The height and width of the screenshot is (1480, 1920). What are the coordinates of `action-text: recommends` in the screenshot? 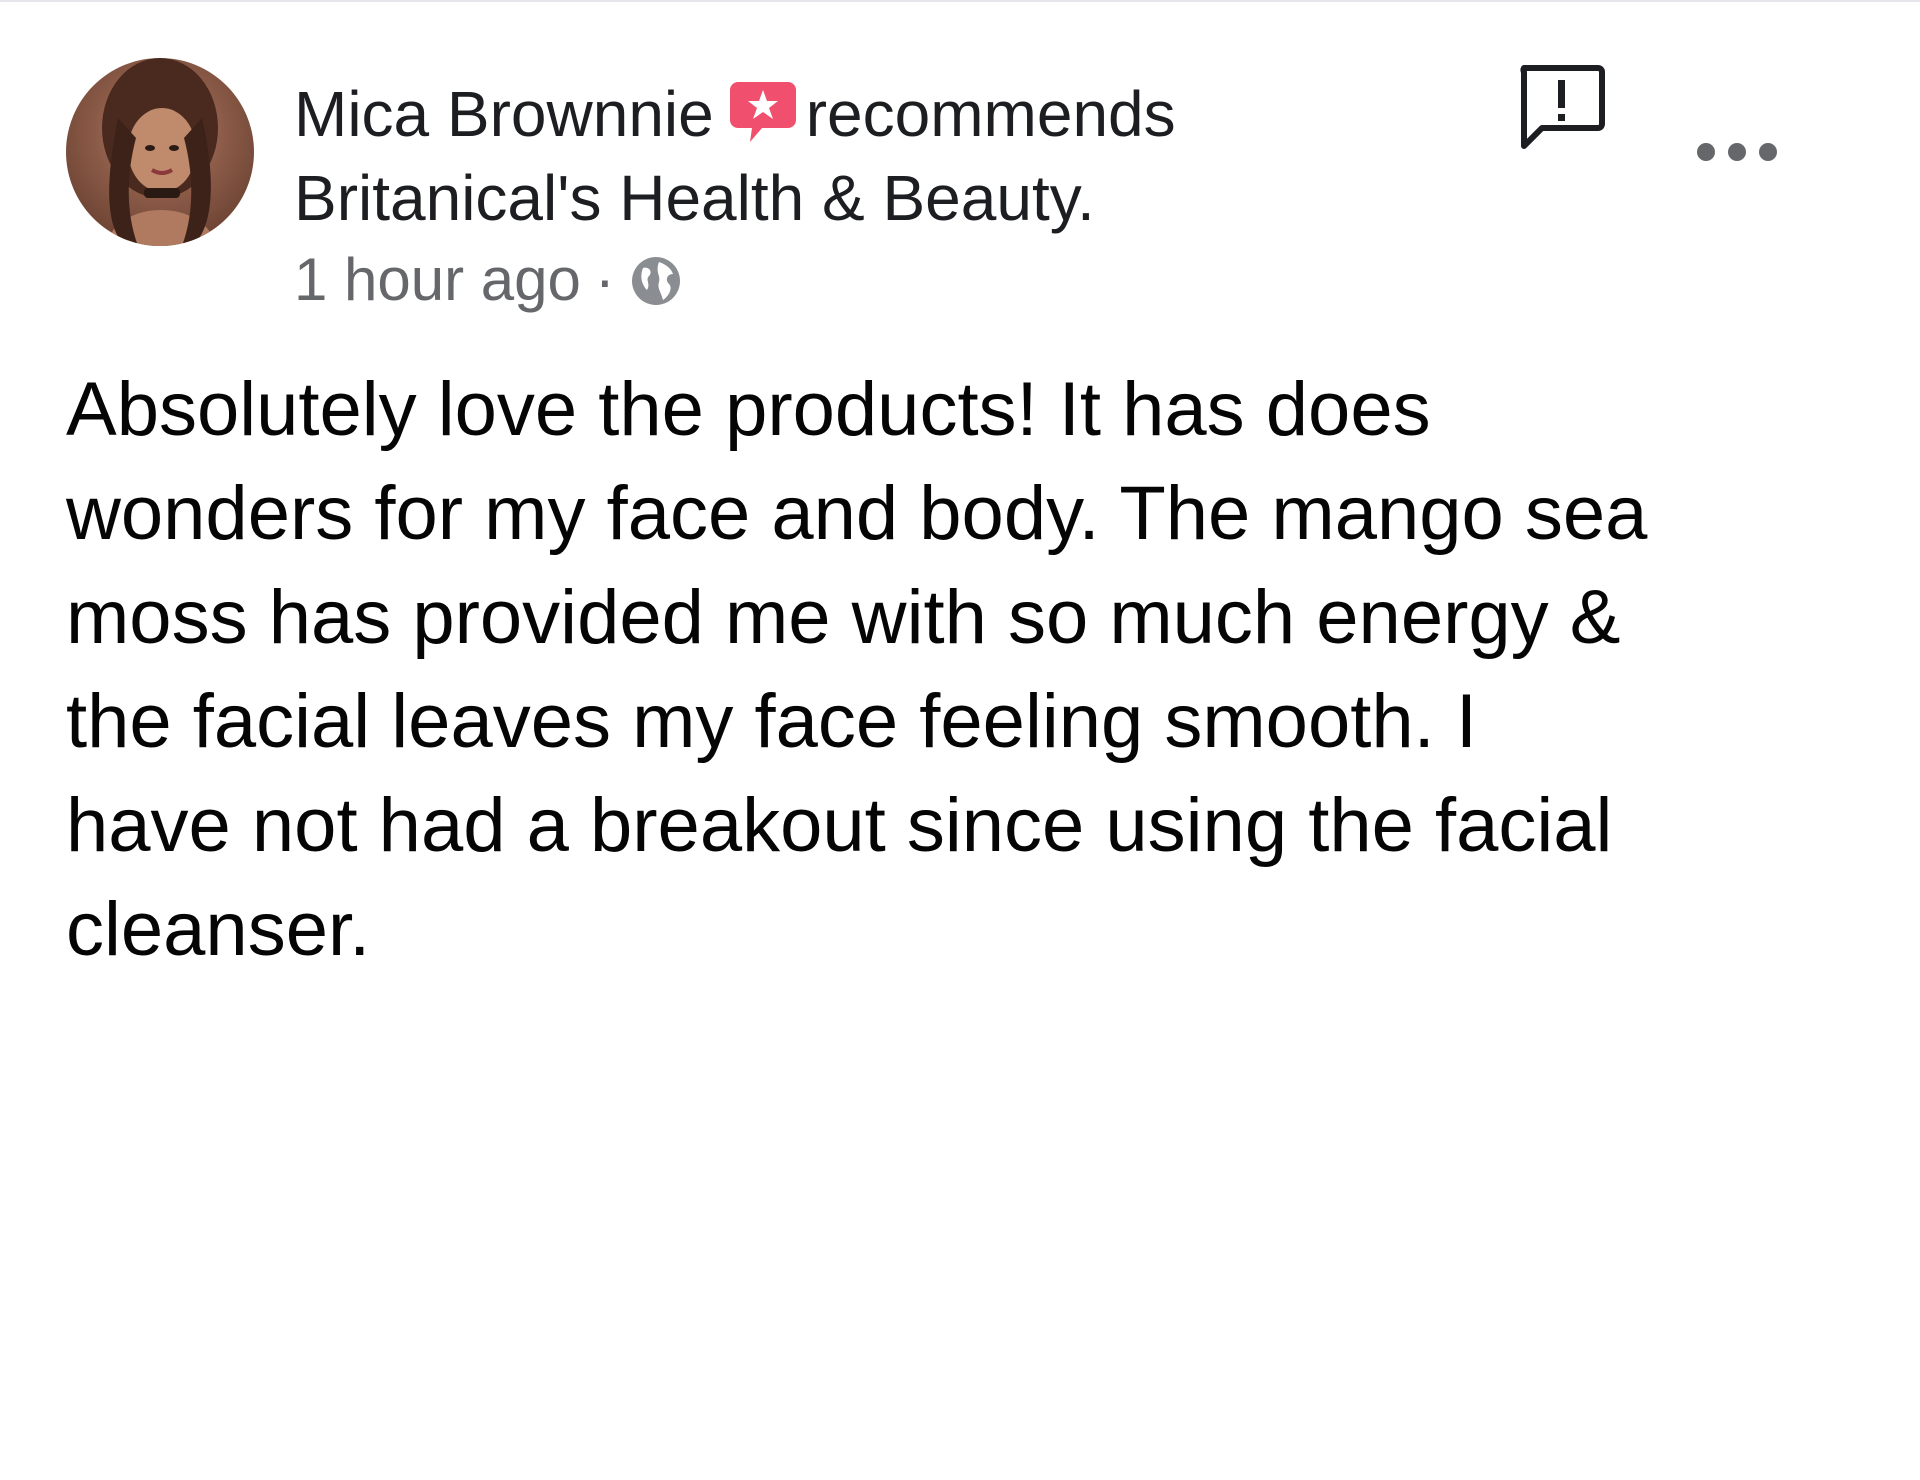 It's located at (990, 114).